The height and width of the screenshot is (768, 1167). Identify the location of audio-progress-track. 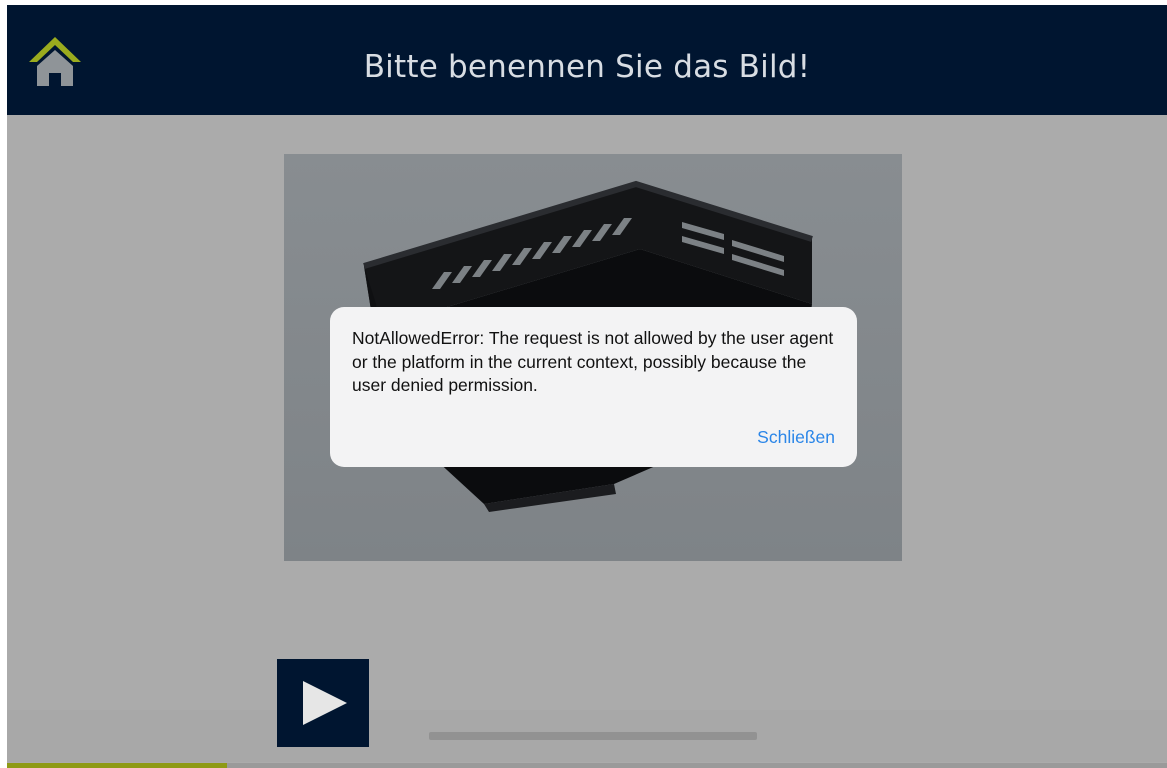
(593, 736).